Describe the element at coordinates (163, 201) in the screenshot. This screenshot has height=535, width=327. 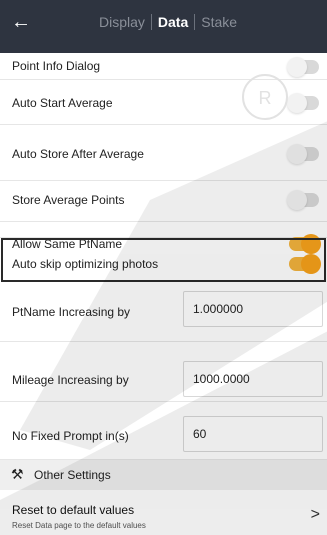
I see `setting-row-store-average-points: Store Average Points` at that location.